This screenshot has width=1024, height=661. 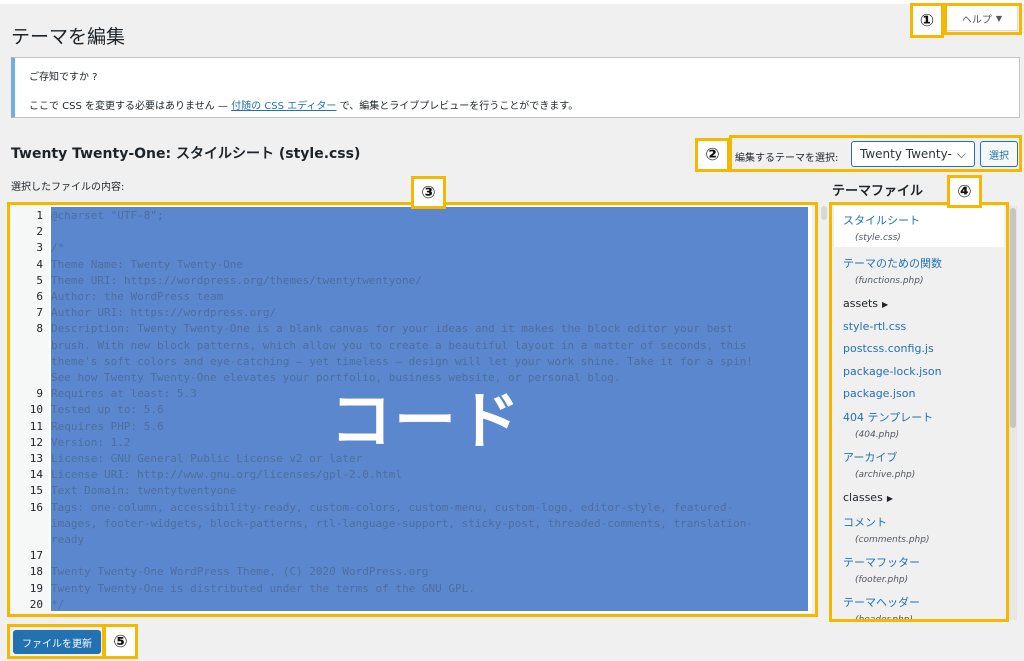 I want to click on update-file-button: ファイルを更新, so click(x=57, y=642).